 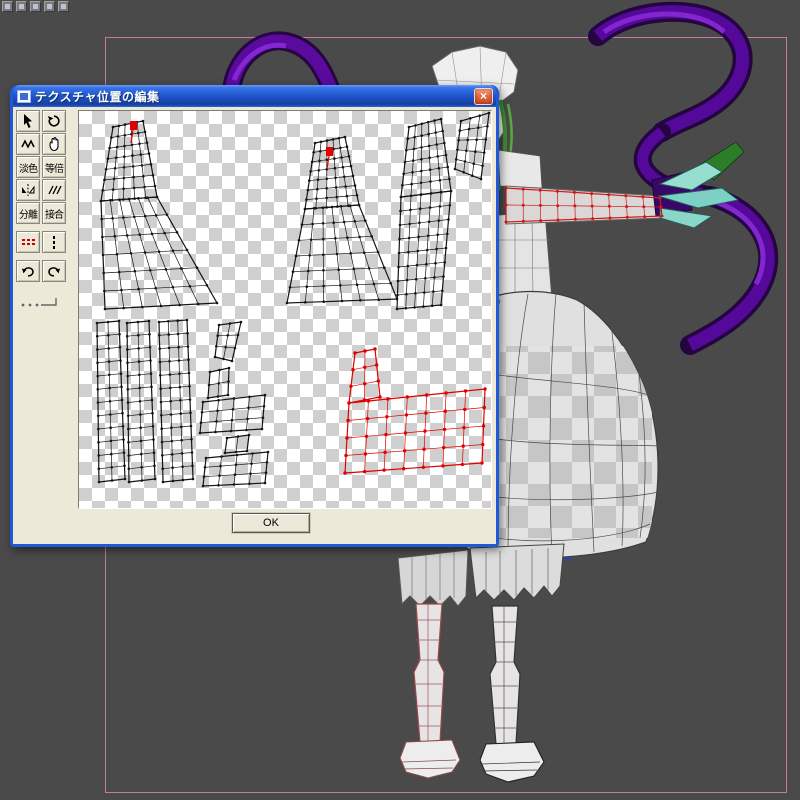 What do you see at coordinates (24, 96) in the screenshot?
I see `dialog-icon` at bounding box center [24, 96].